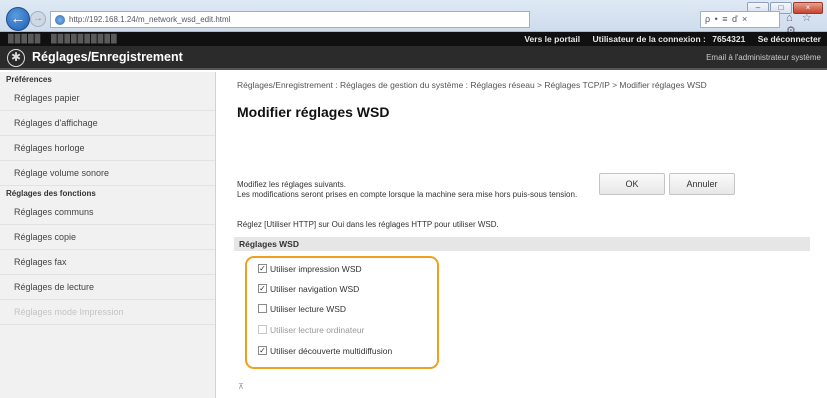  Describe the element at coordinates (107, 262) in the screenshot. I see `sidebar-item-fax: Réglages fax` at that location.